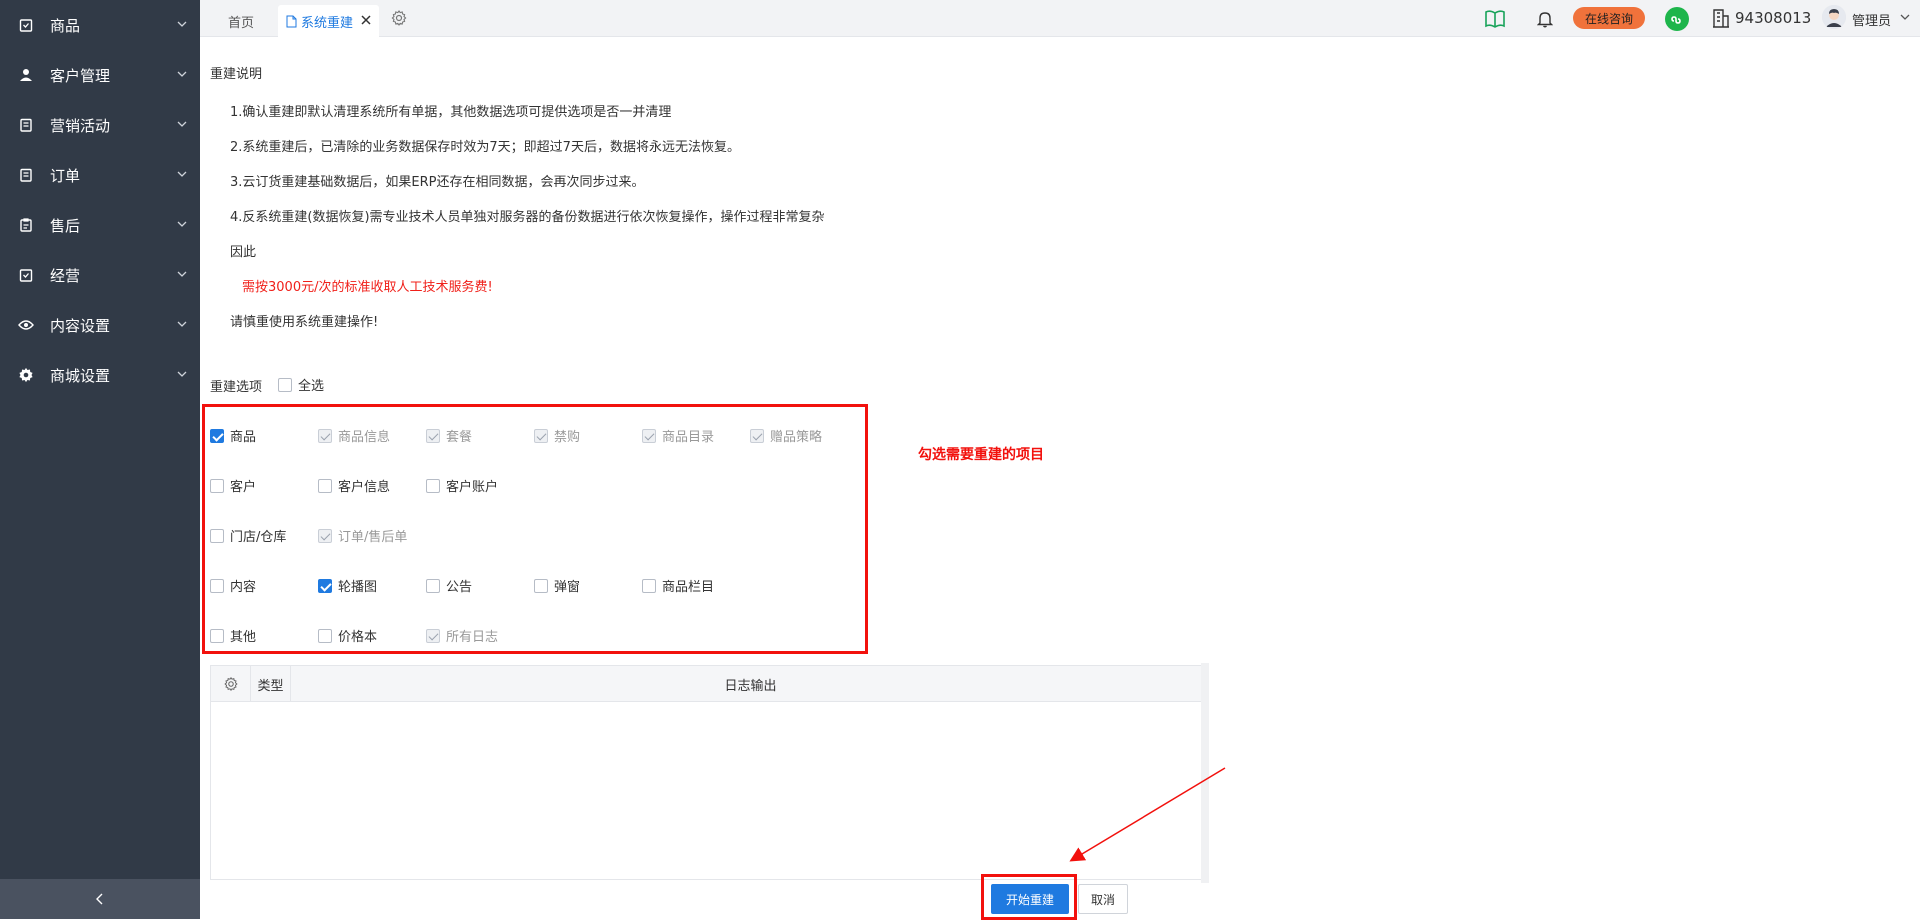 The image size is (1920, 920). I want to click on start-rebuild-button: 开始重建, so click(1030, 899).